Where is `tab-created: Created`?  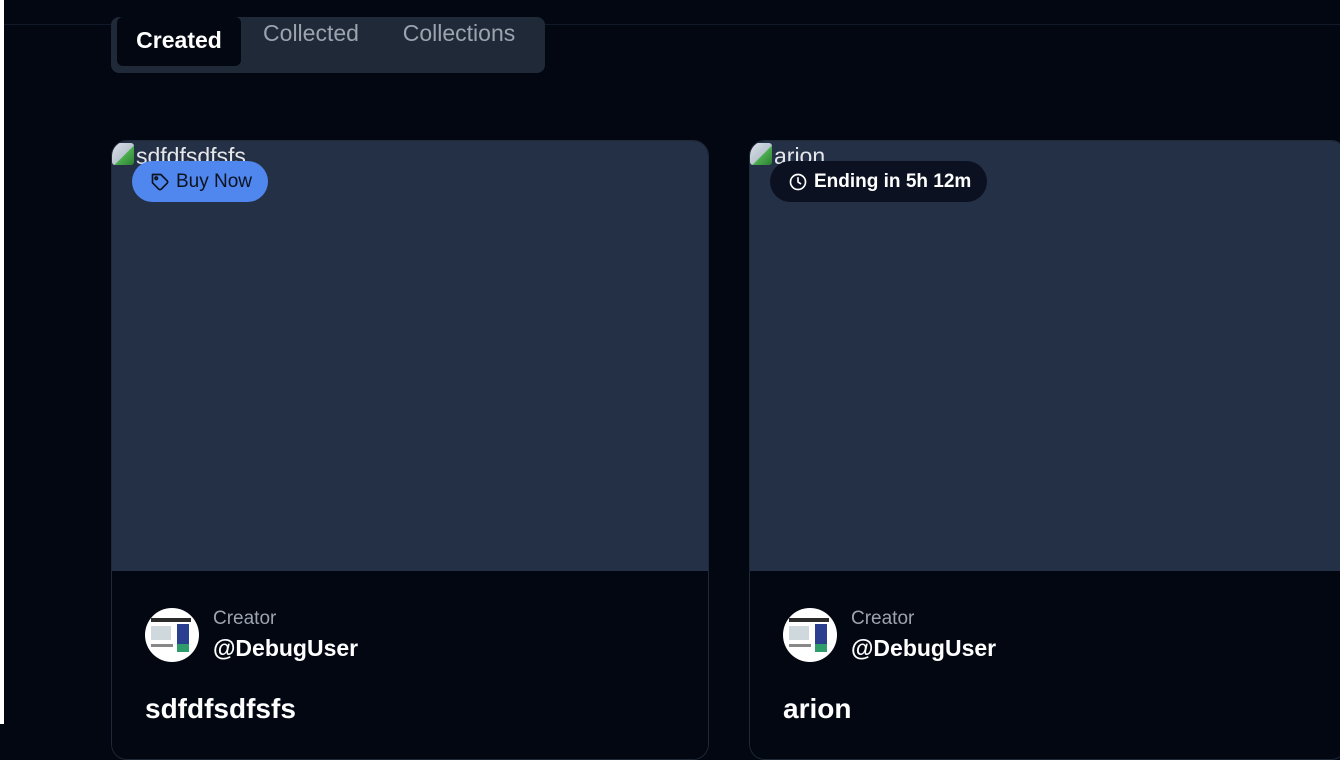 tab-created: Created is located at coordinates (179, 41).